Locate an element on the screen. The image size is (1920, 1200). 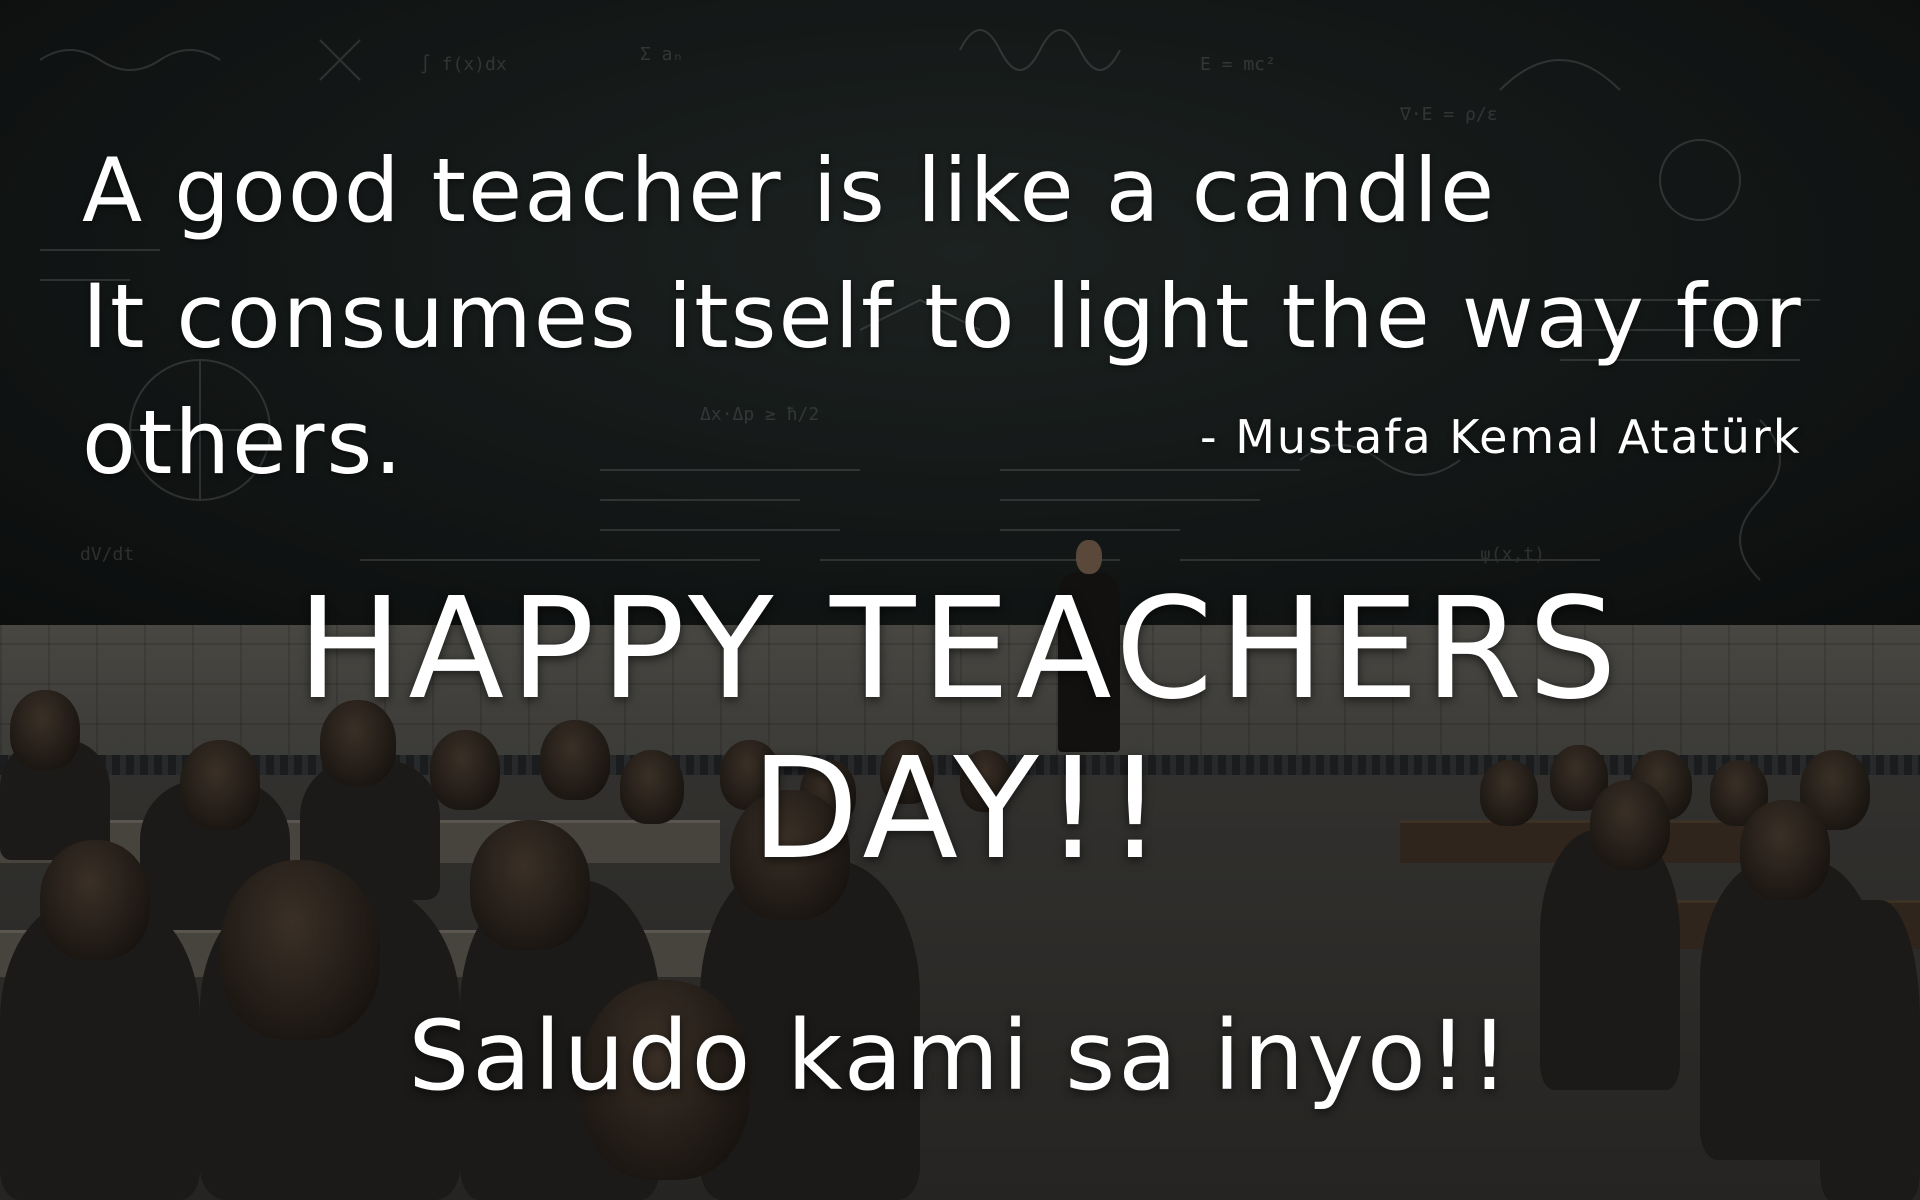
headline-line: DAY!! is located at coordinates (959, 809).